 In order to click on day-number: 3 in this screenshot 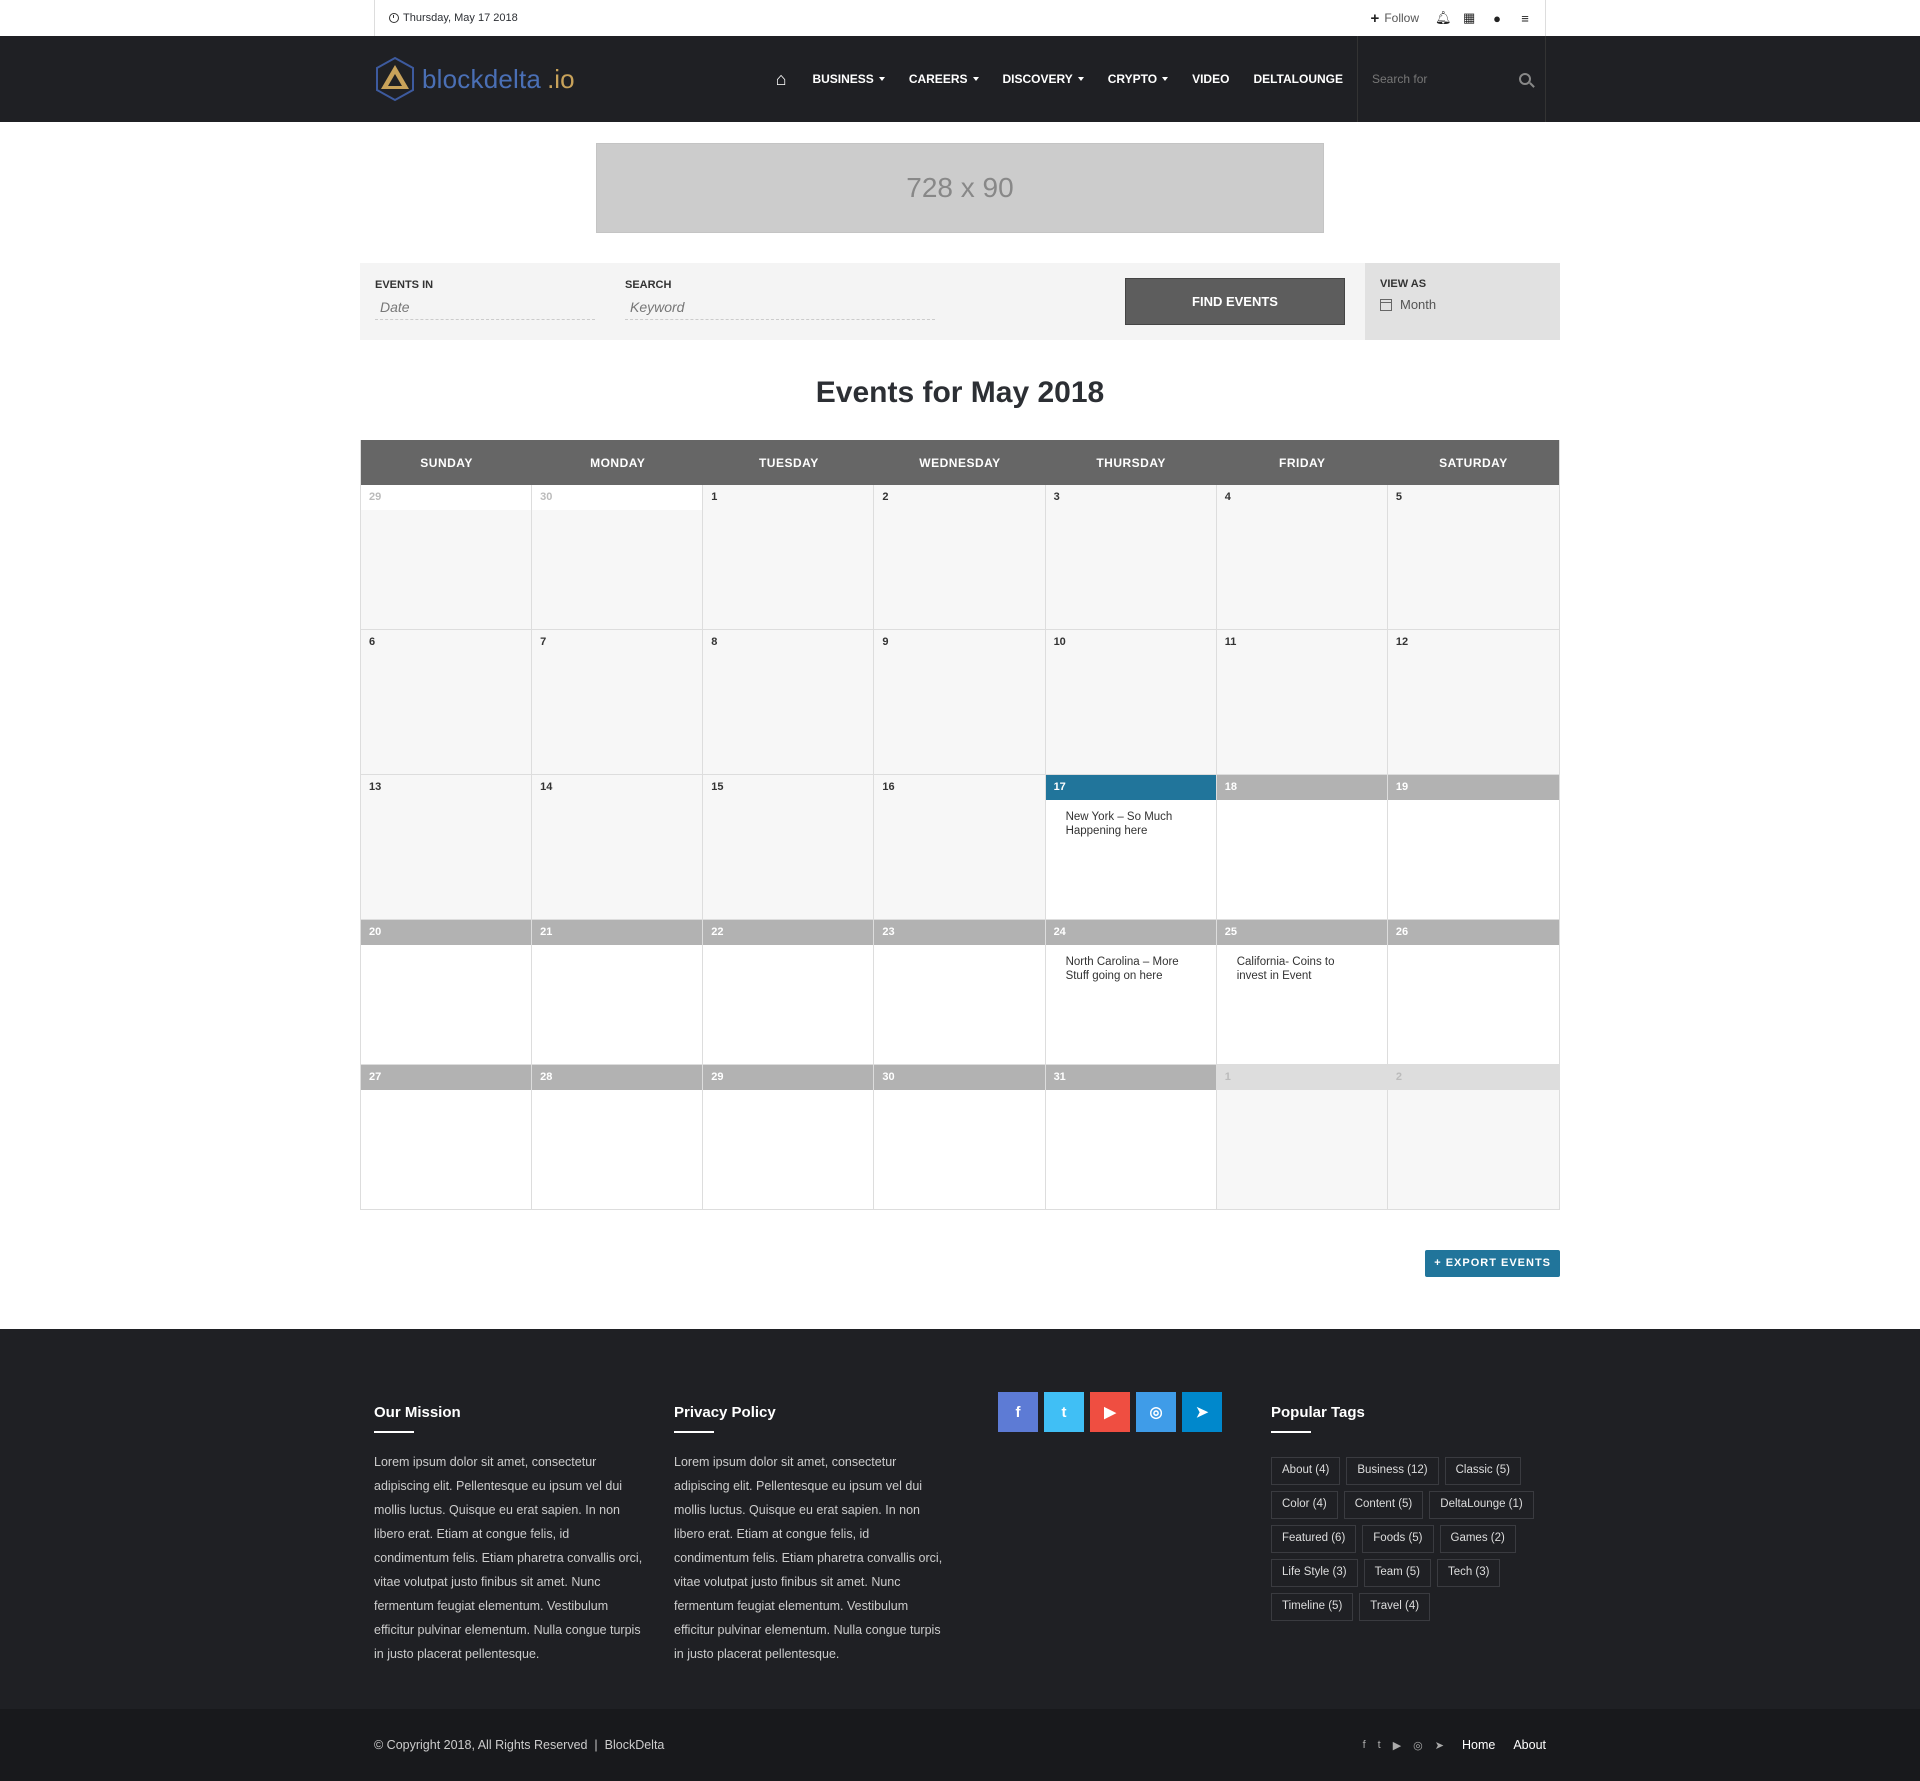, I will do `click(1130, 497)`.